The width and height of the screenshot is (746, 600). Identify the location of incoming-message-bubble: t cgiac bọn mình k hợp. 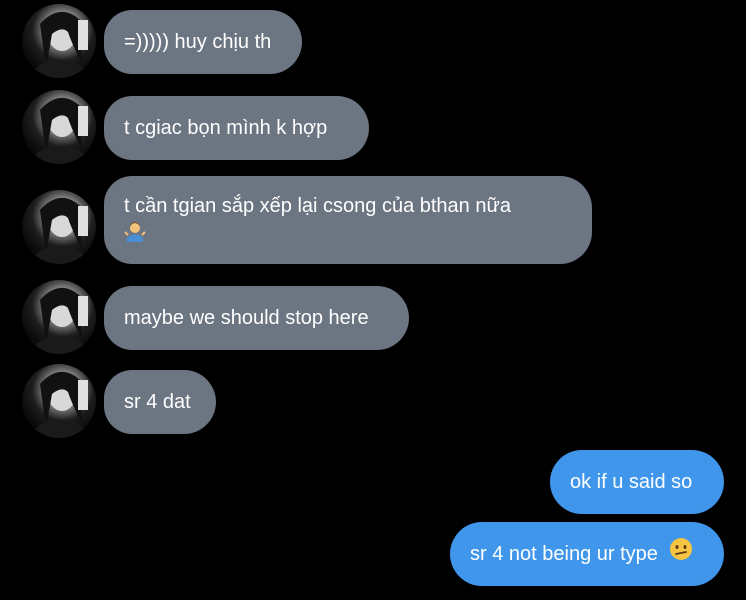
(236, 128).